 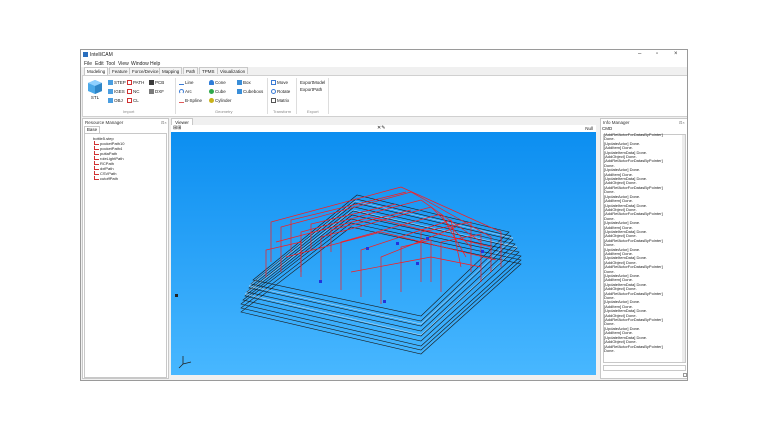 I want to click on cubeboxs-button: Cubeboxs, so click(x=250, y=92).